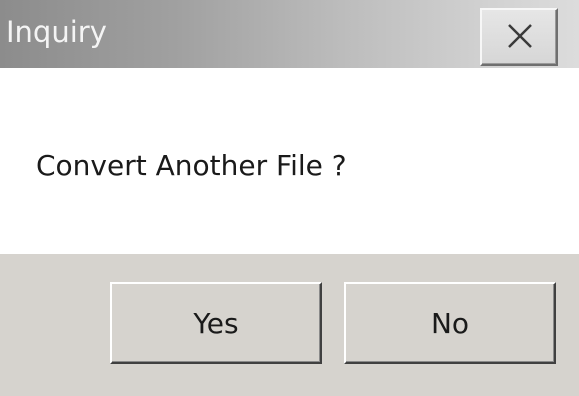 This screenshot has height=396, width=579. I want to click on close-icon, so click(520, 36).